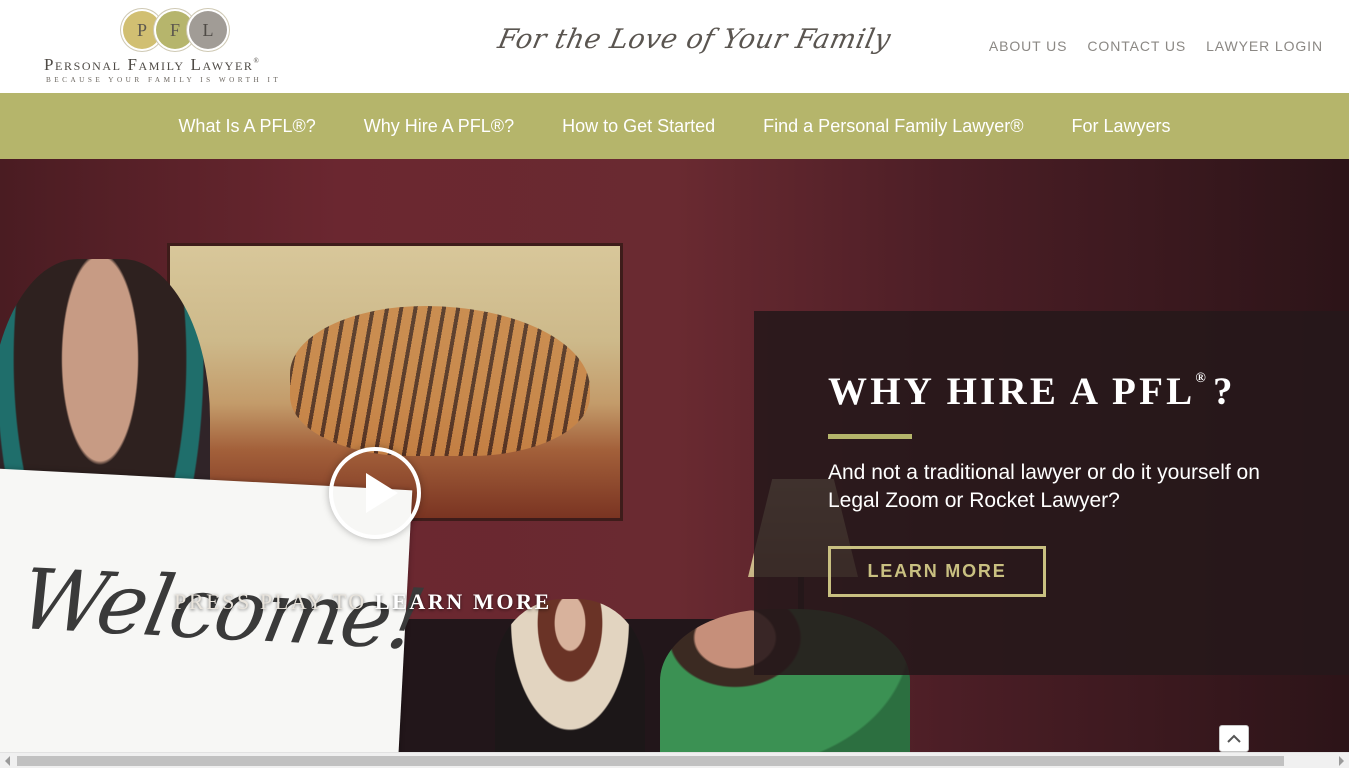 This screenshot has height=768, width=1349. What do you see at coordinates (208, 30) in the screenshot?
I see `logo-initial-l: L` at bounding box center [208, 30].